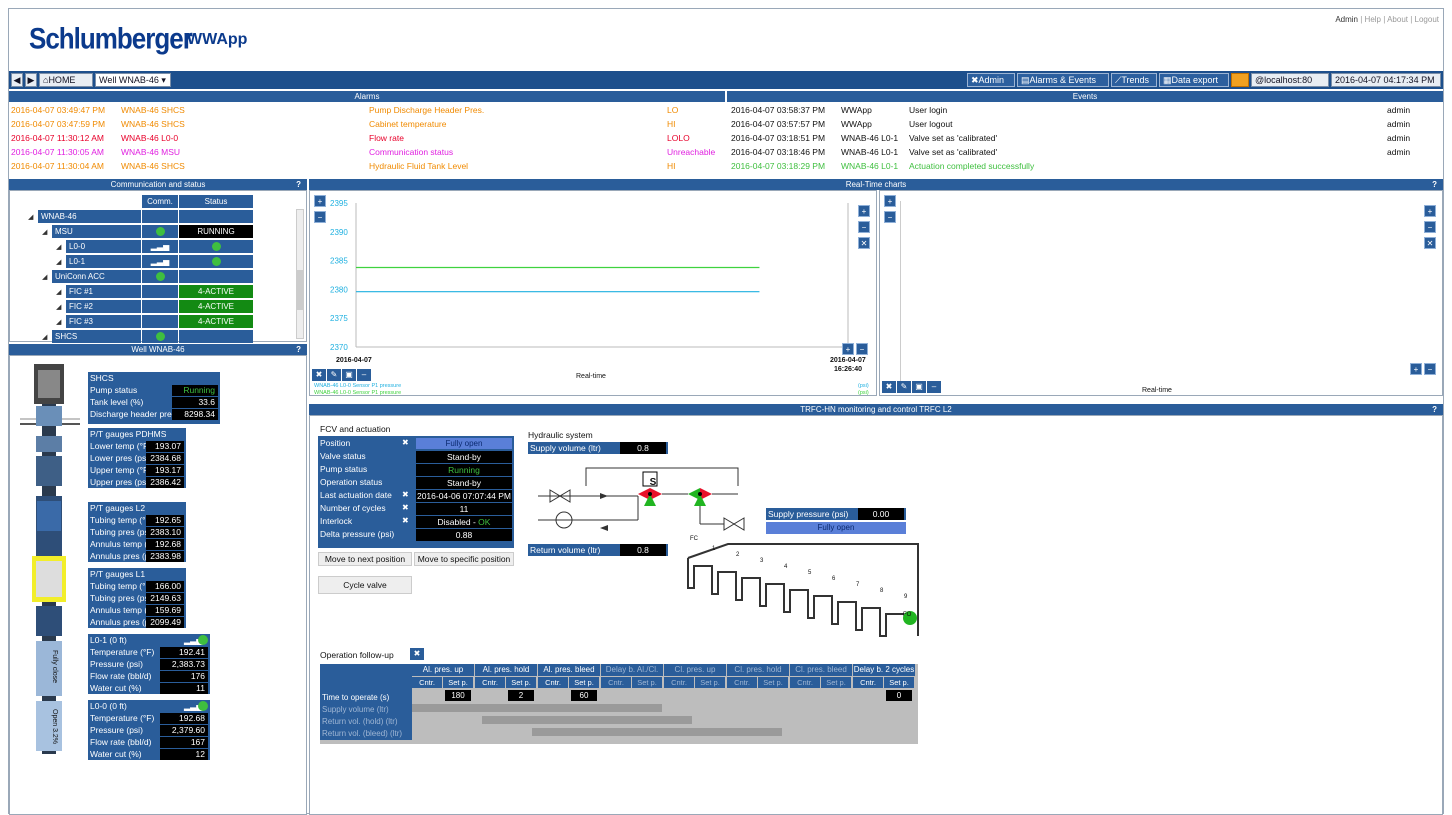  I want to click on admin-button: ✖Admin, so click(991, 80).